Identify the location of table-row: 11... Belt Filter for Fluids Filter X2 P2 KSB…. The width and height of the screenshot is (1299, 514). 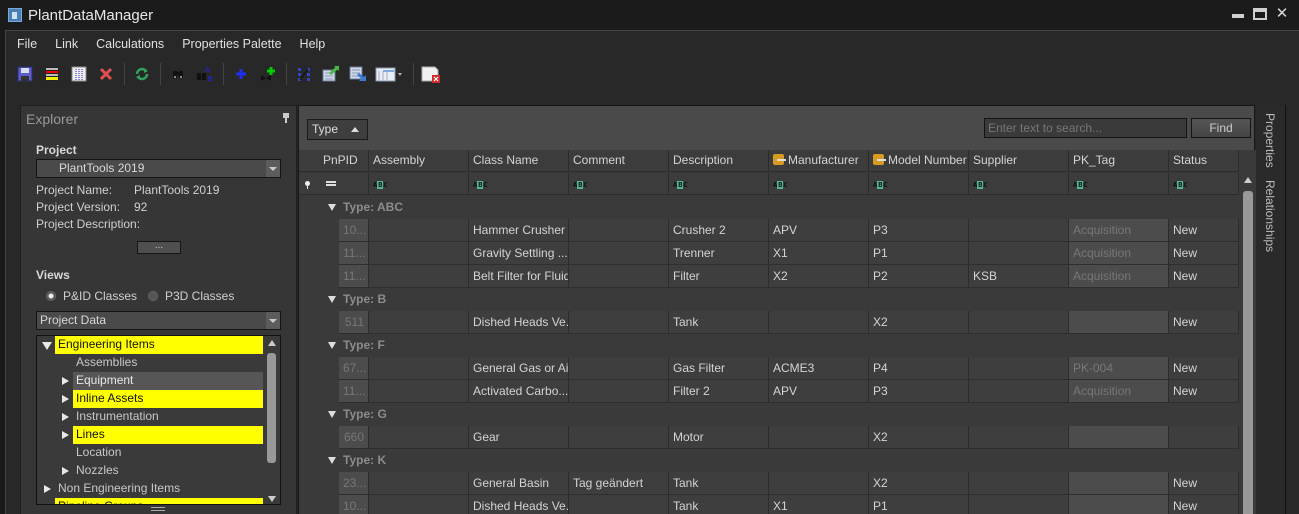
(779, 276).